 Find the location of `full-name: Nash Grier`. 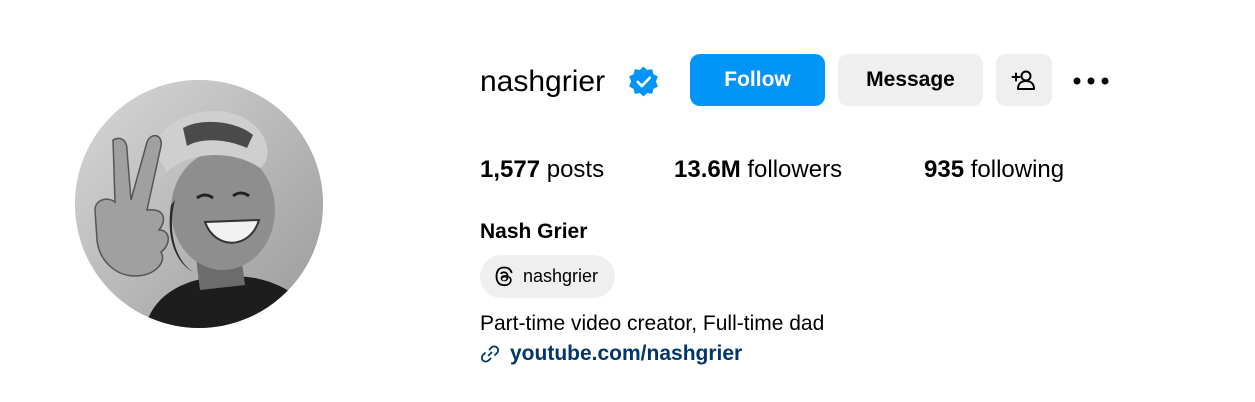

full-name: Nash Grier is located at coordinates (534, 231).